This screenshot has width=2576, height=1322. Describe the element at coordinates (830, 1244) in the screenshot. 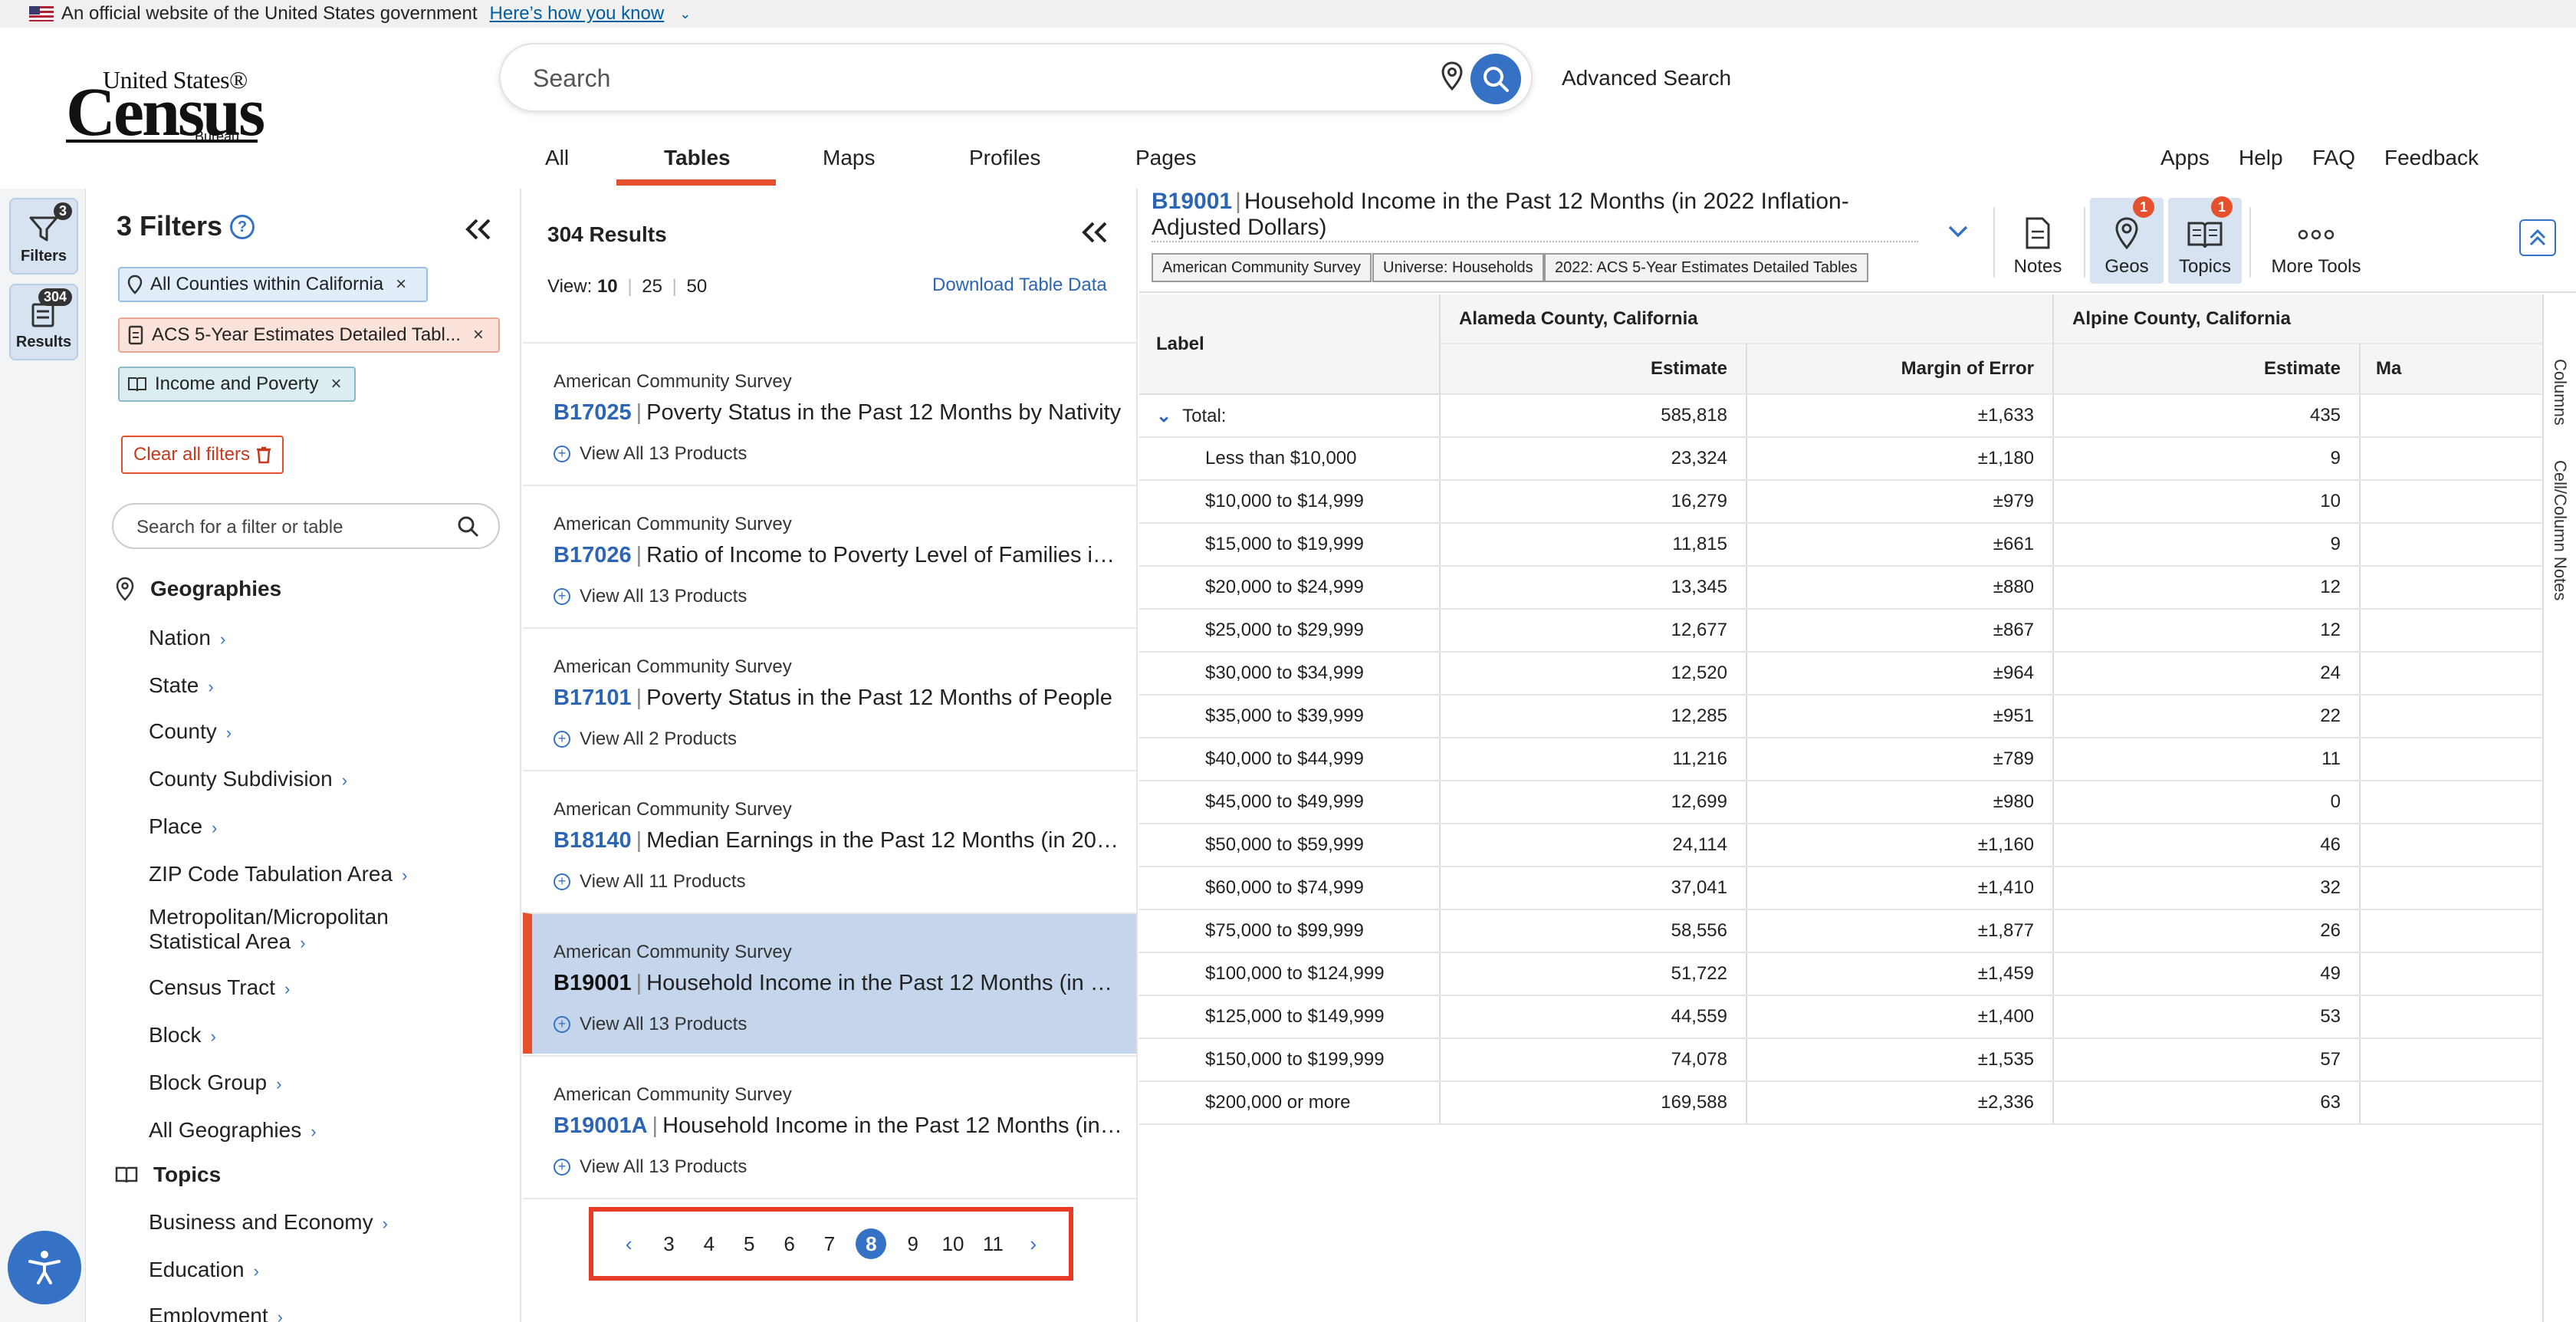

I see `page-button: 7` at that location.